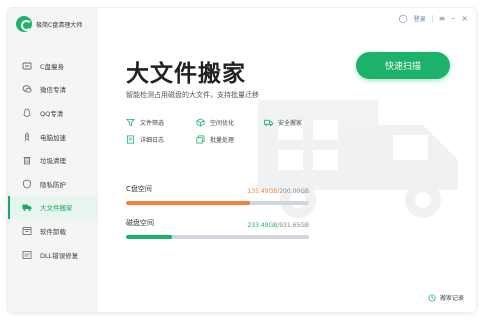 Image resolution: width=484 pixels, height=320 pixels. Describe the element at coordinates (27, 66) in the screenshot. I see `disk-slim-icon` at that location.